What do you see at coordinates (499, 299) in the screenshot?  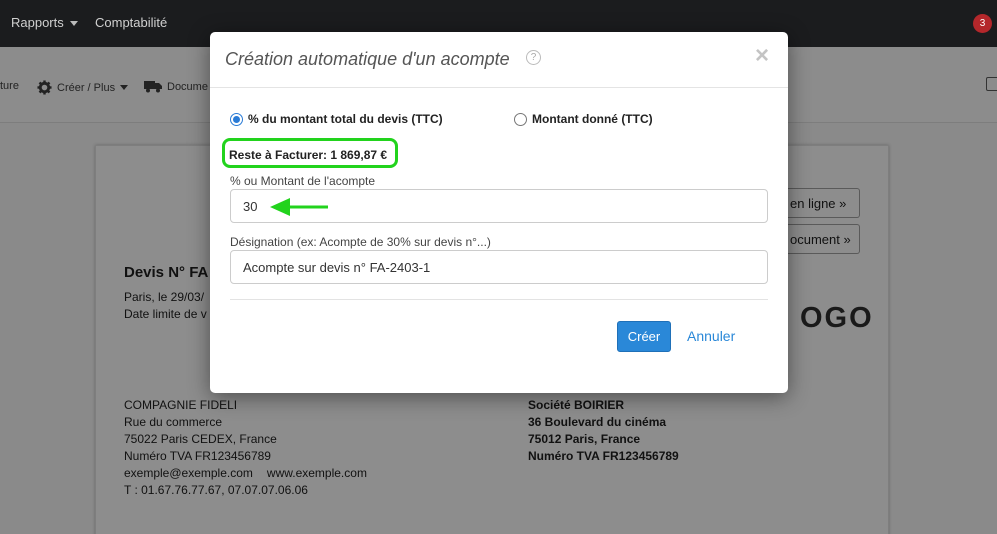 I see `modal-divider` at bounding box center [499, 299].